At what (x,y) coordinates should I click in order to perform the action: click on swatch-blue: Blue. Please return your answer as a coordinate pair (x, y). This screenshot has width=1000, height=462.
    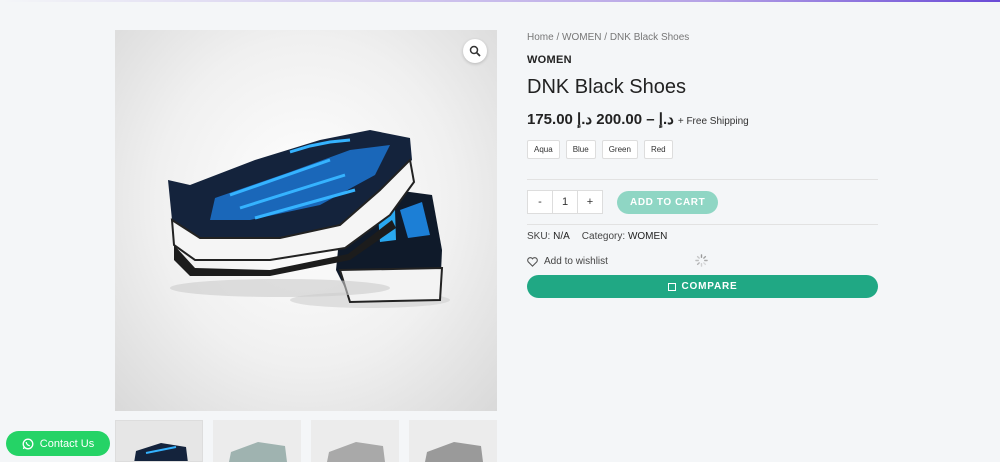
    Looking at the image, I should click on (580, 149).